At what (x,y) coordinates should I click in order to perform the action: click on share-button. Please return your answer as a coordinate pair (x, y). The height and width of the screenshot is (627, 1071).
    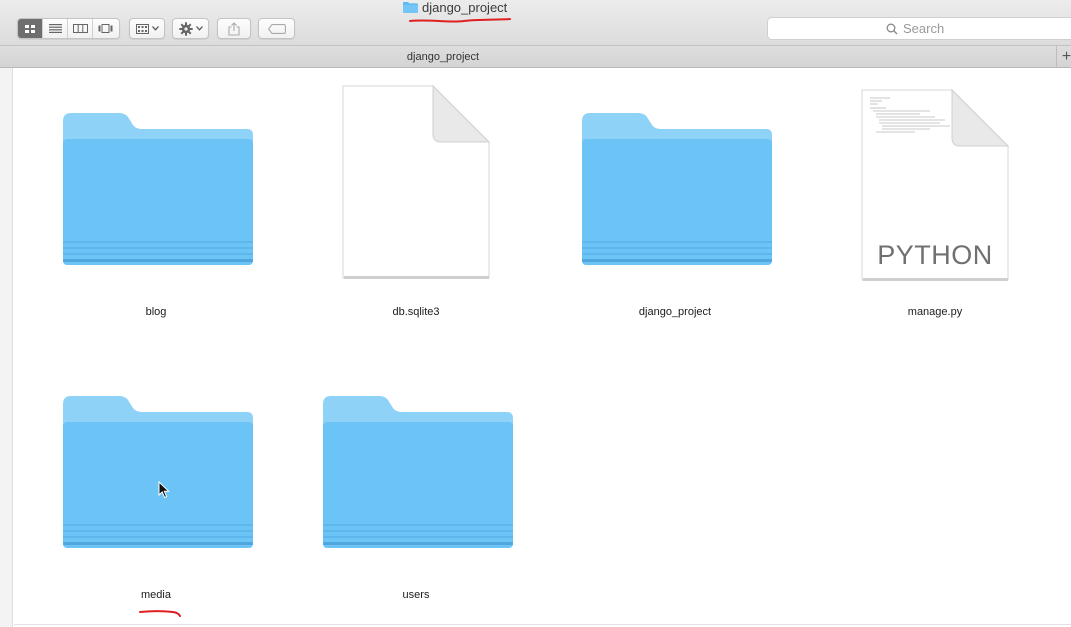
    Looking at the image, I should click on (234, 28).